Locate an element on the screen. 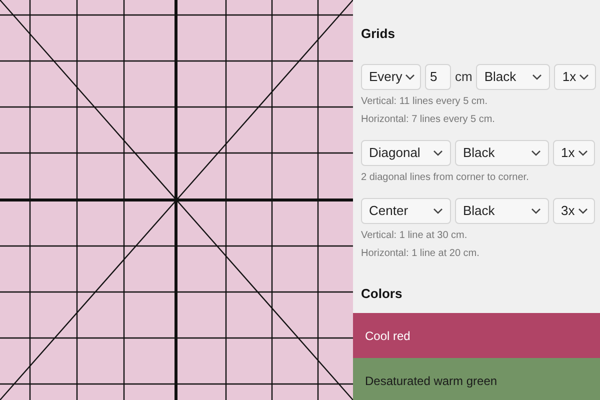 This screenshot has width=600, height=400. section-heading: Grids is located at coordinates (378, 34).